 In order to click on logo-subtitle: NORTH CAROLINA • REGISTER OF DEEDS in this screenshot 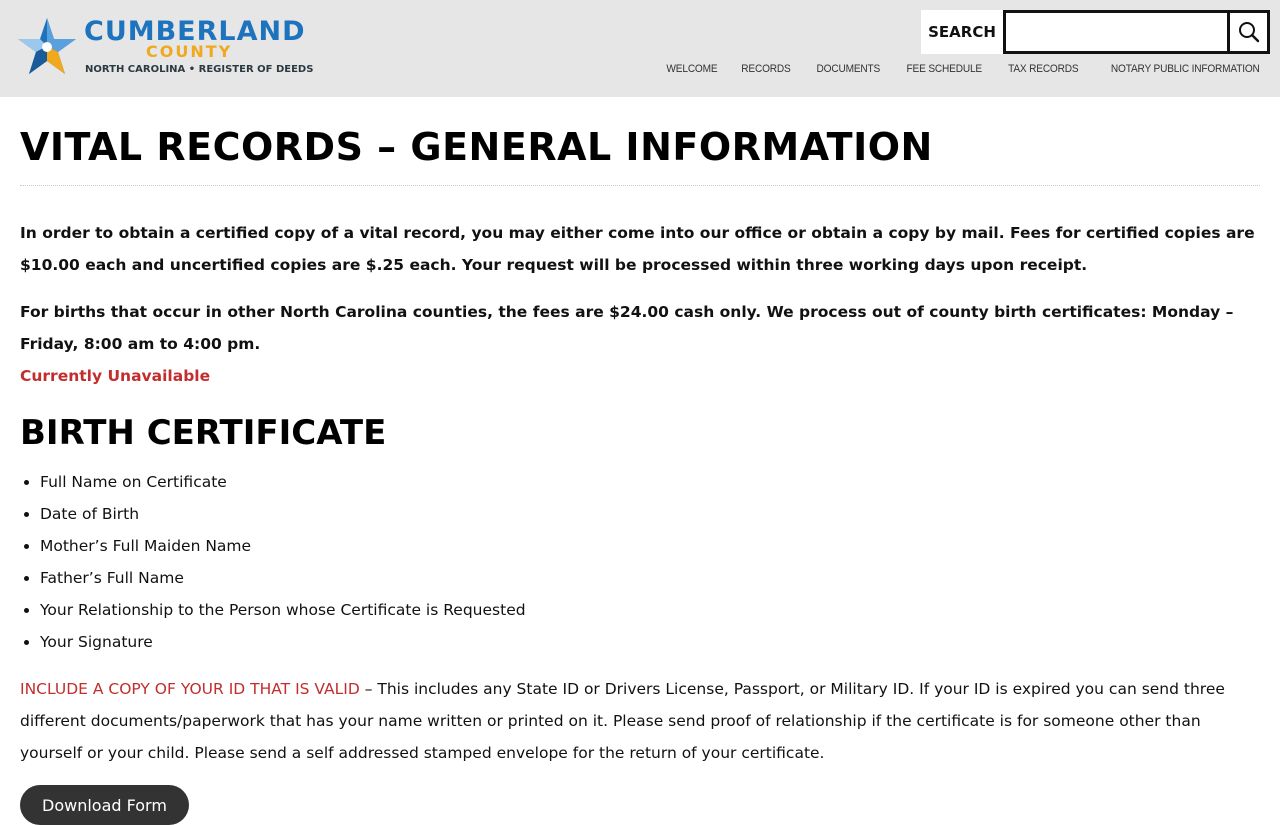, I will do `click(199, 69)`.